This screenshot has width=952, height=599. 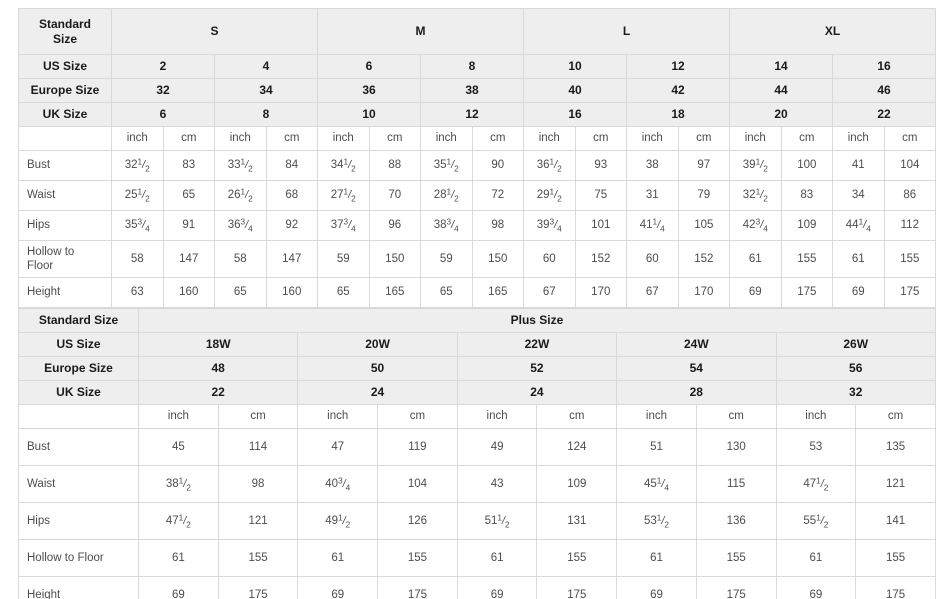 What do you see at coordinates (178, 558) in the screenshot?
I see `plus-measure-value: 61` at bounding box center [178, 558].